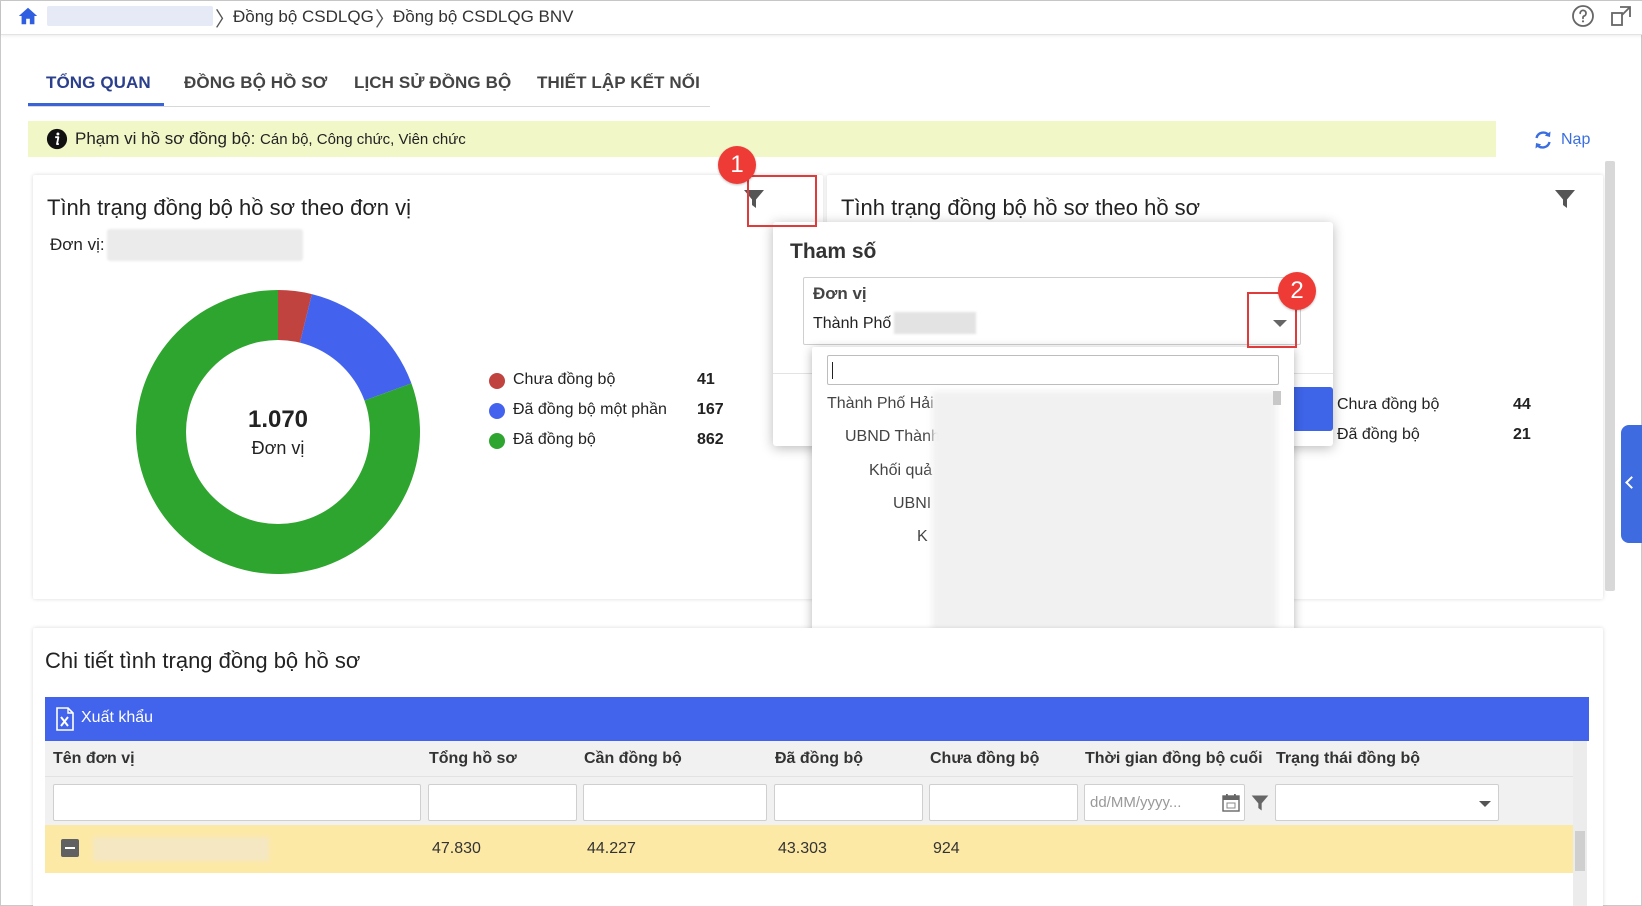 The image size is (1642, 906). Describe the element at coordinates (363, 139) in the screenshot. I see `scope-value: Cán bộ, Công chức, Viên chức` at that location.